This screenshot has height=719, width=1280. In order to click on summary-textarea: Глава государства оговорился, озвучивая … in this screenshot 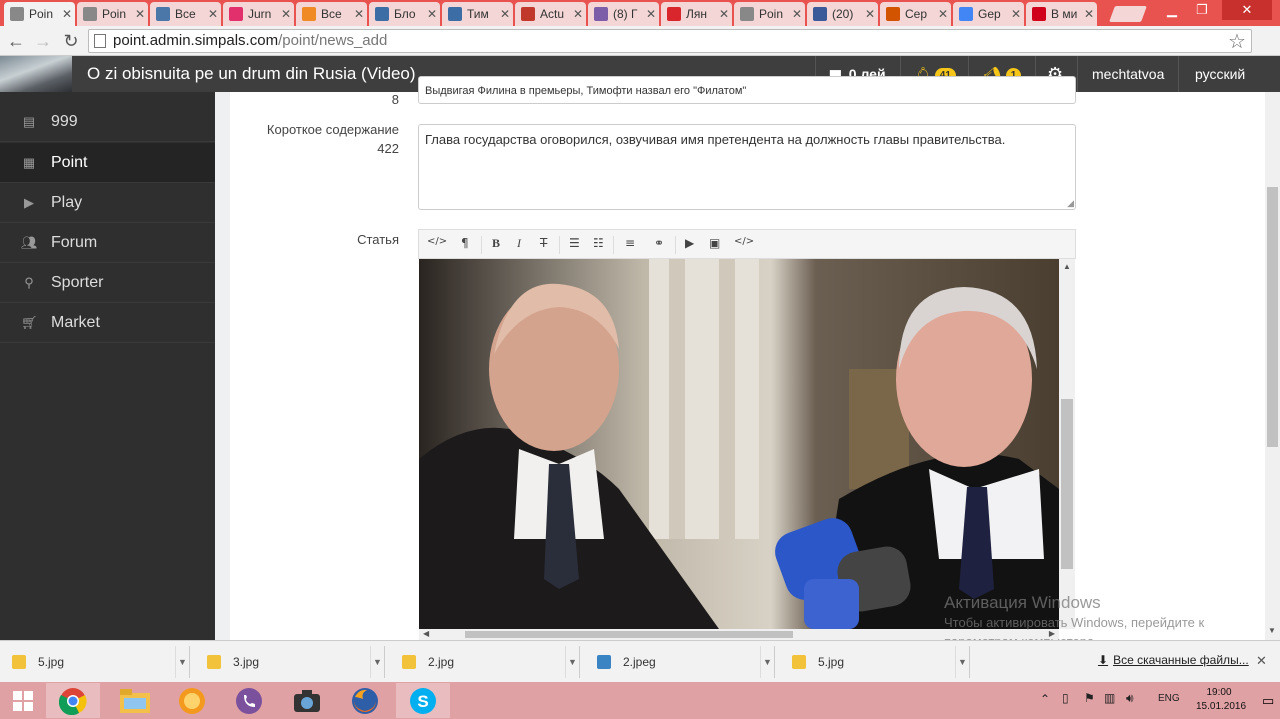, I will do `click(747, 167)`.